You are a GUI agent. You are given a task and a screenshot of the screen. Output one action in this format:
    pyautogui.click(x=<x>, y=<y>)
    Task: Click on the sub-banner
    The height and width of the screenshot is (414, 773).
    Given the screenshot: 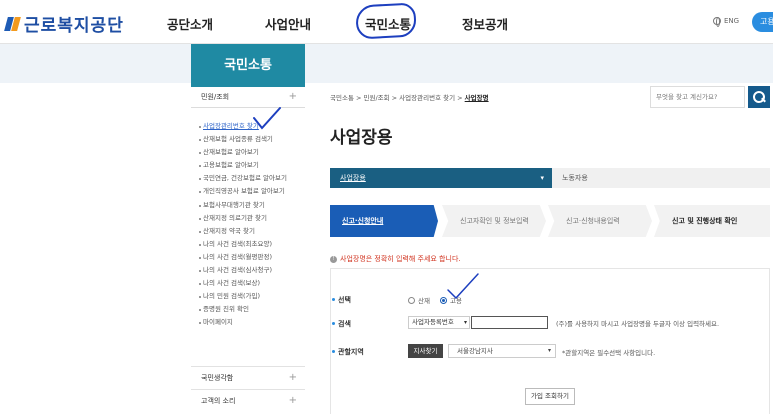 What is the action you would take?
    pyautogui.click(x=386, y=63)
    